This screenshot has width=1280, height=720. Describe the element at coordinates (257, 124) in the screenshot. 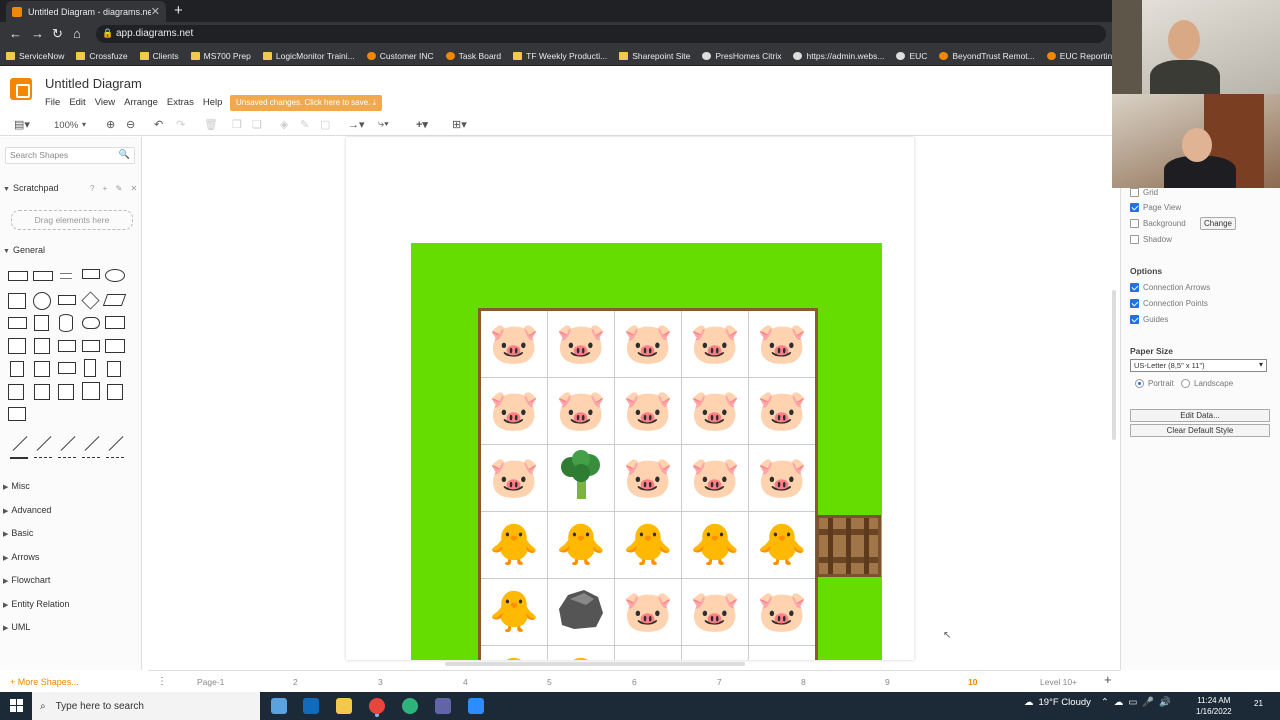

I see `to-back-icon: ❏` at that location.